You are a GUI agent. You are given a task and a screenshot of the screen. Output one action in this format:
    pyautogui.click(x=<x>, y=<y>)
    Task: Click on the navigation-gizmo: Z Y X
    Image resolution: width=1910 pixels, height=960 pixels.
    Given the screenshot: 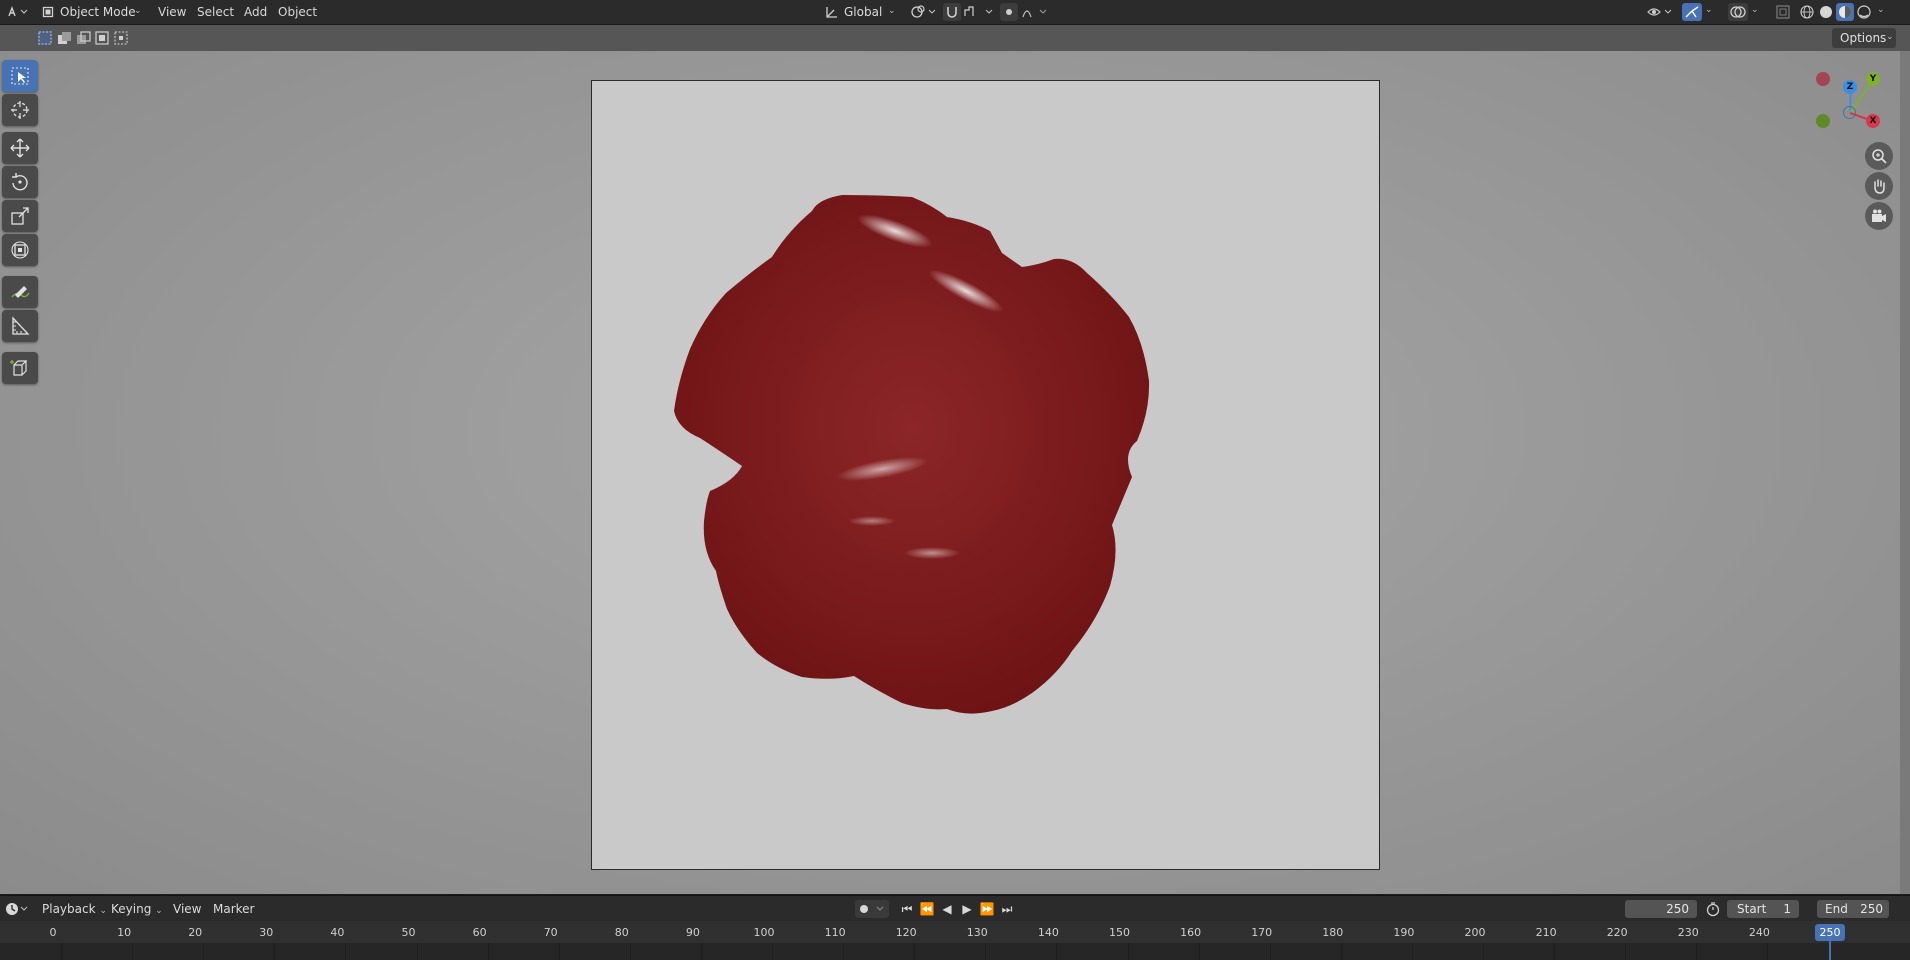 What is the action you would take?
    pyautogui.click(x=1850, y=103)
    